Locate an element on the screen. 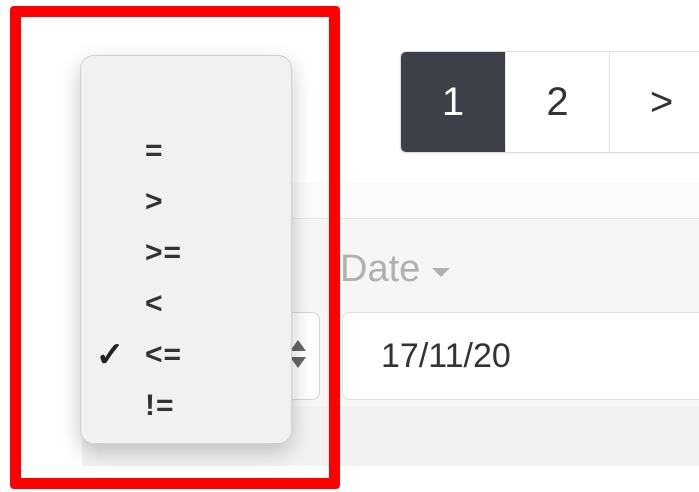 The width and height of the screenshot is (699, 492). menu-item-less-or-equal: ✓ <= is located at coordinates (186, 355).